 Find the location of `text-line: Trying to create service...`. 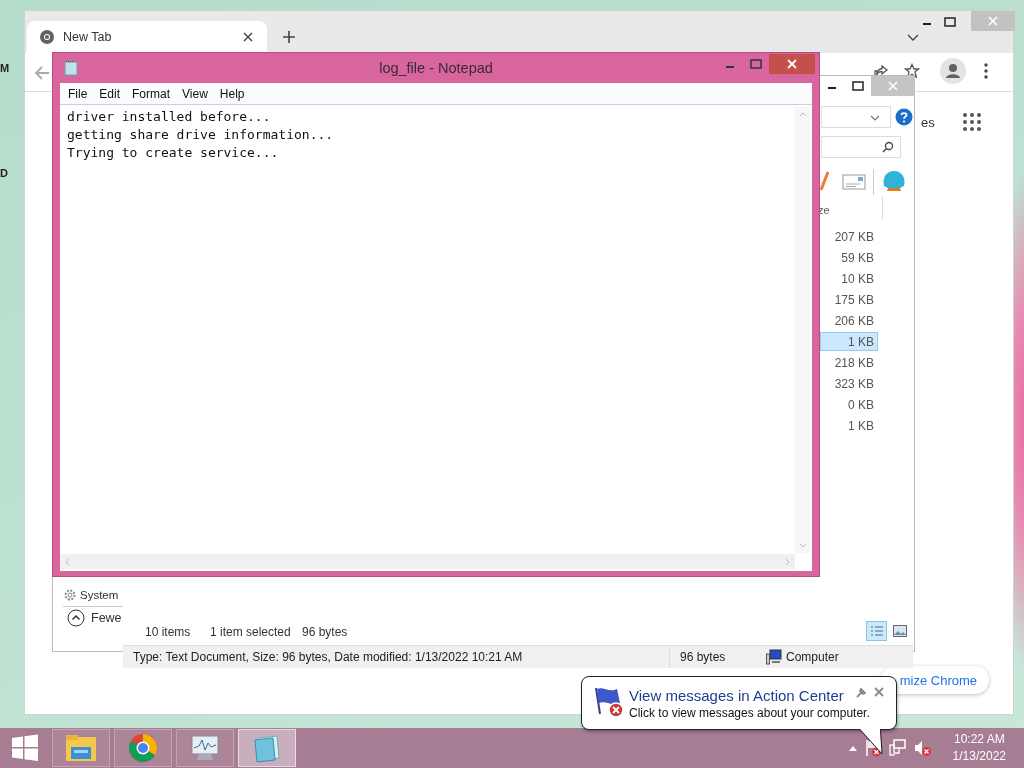

text-line: Trying to create service... is located at coordinates (173, 153).